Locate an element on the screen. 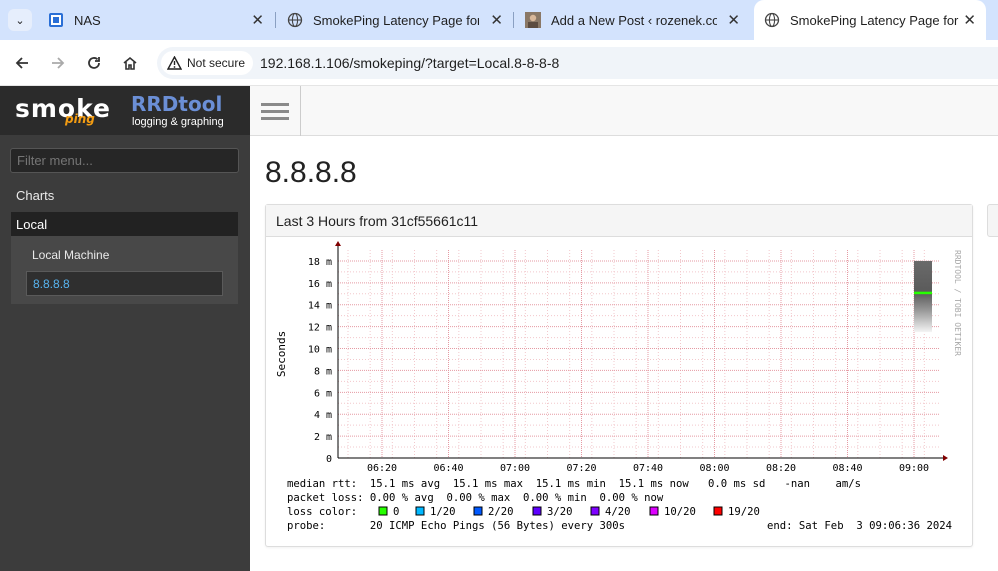 The image size is (998, 571). filter-menu-input is located at coordinates (124, 160).